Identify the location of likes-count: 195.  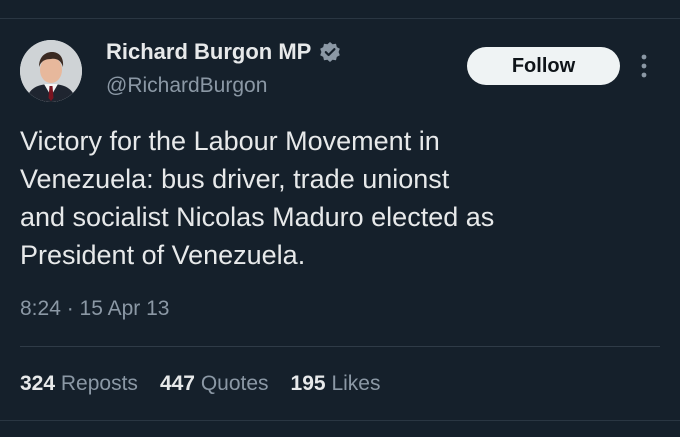
(308, 383).